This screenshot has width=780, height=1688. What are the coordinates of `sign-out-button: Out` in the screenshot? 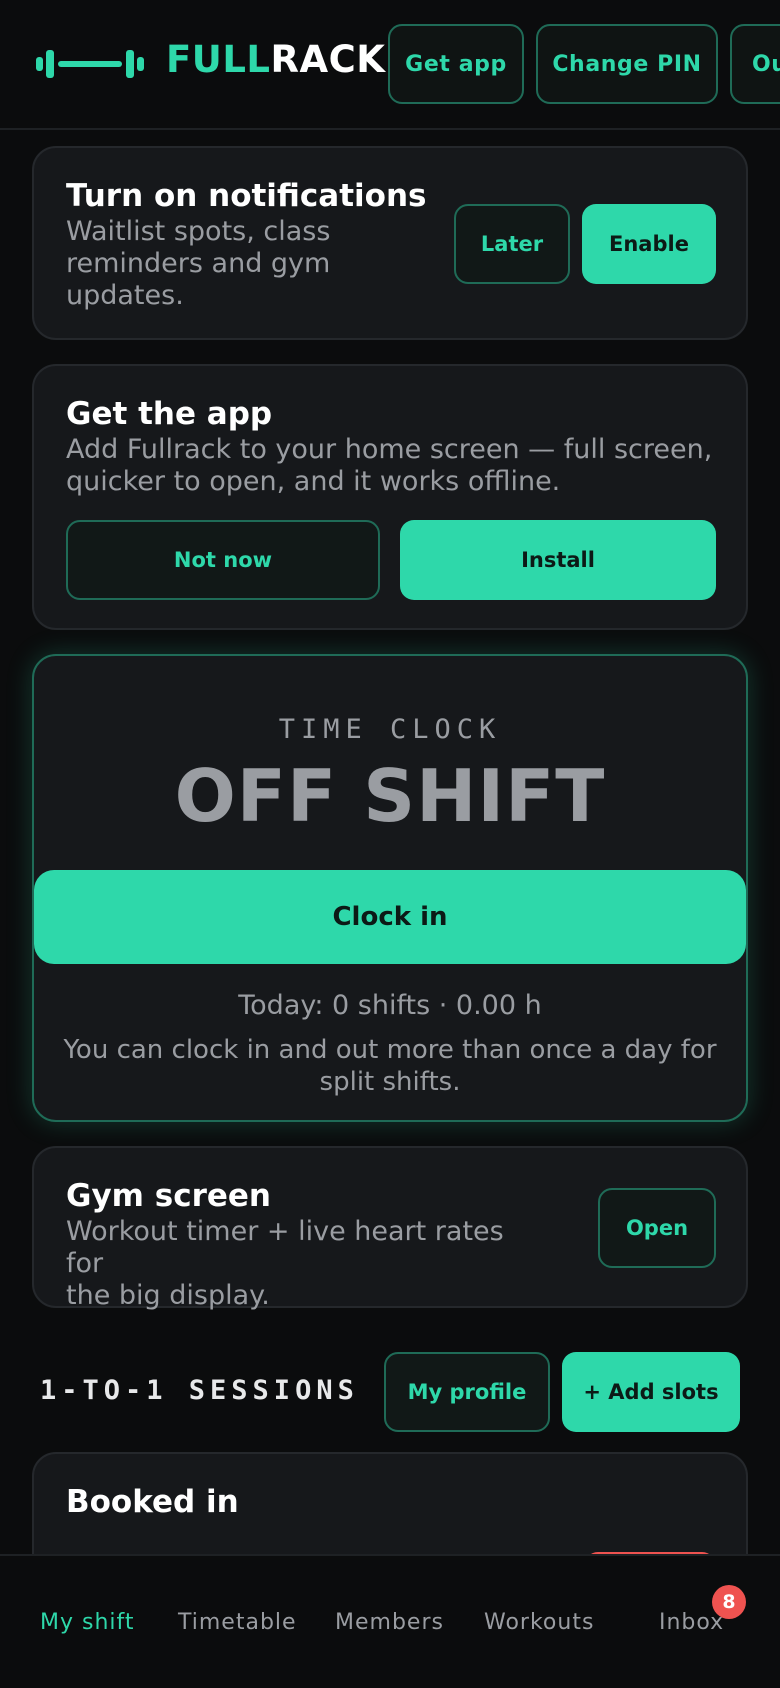 It's located at (755, 64).